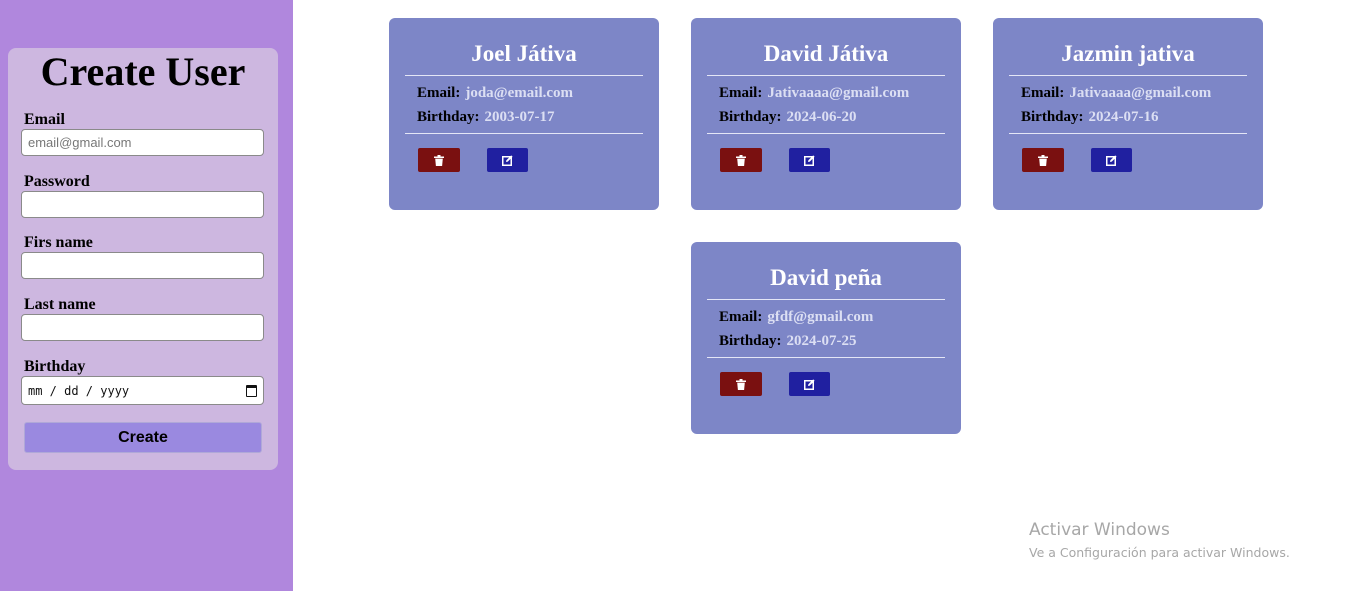 The width and height of the screenshot is (1354, 591). What do you see at coordinates (58, 242) in the screenshot?
I see `first-name-label: Firs name` at bounding box center [58, 242].